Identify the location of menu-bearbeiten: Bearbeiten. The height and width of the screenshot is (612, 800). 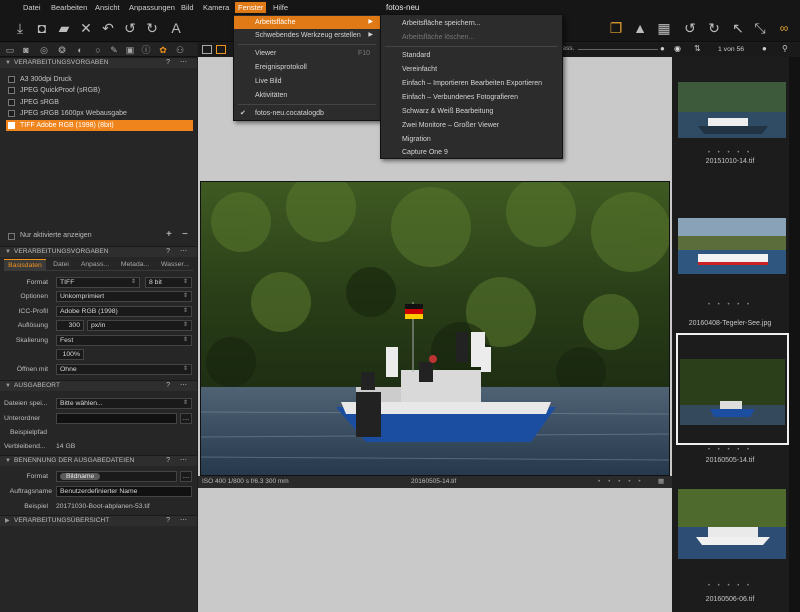
(69, 7).